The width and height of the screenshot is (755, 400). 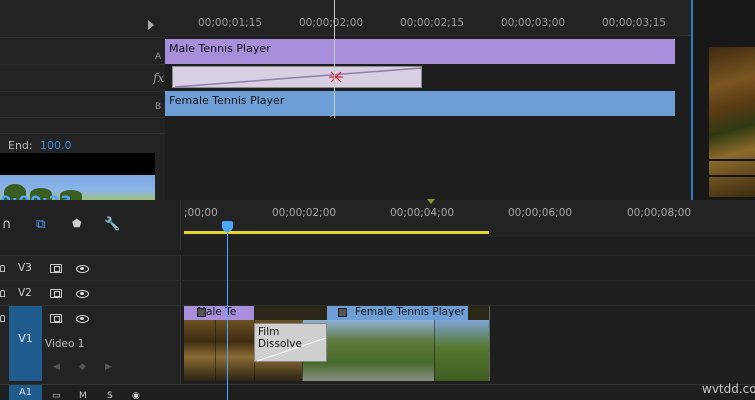 What do you see at coordinates (468, 292) in the screenshot?
I see `track-v2` at bounding box center [468, 292].